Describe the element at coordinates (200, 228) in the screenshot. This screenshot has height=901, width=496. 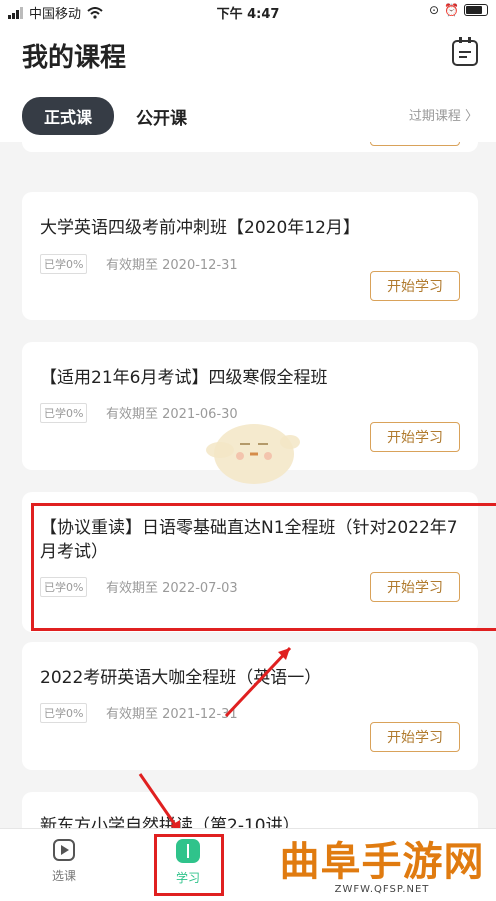
I see `course-title: 大学英语四级考前冲刺班【2020年12月】` at that location.